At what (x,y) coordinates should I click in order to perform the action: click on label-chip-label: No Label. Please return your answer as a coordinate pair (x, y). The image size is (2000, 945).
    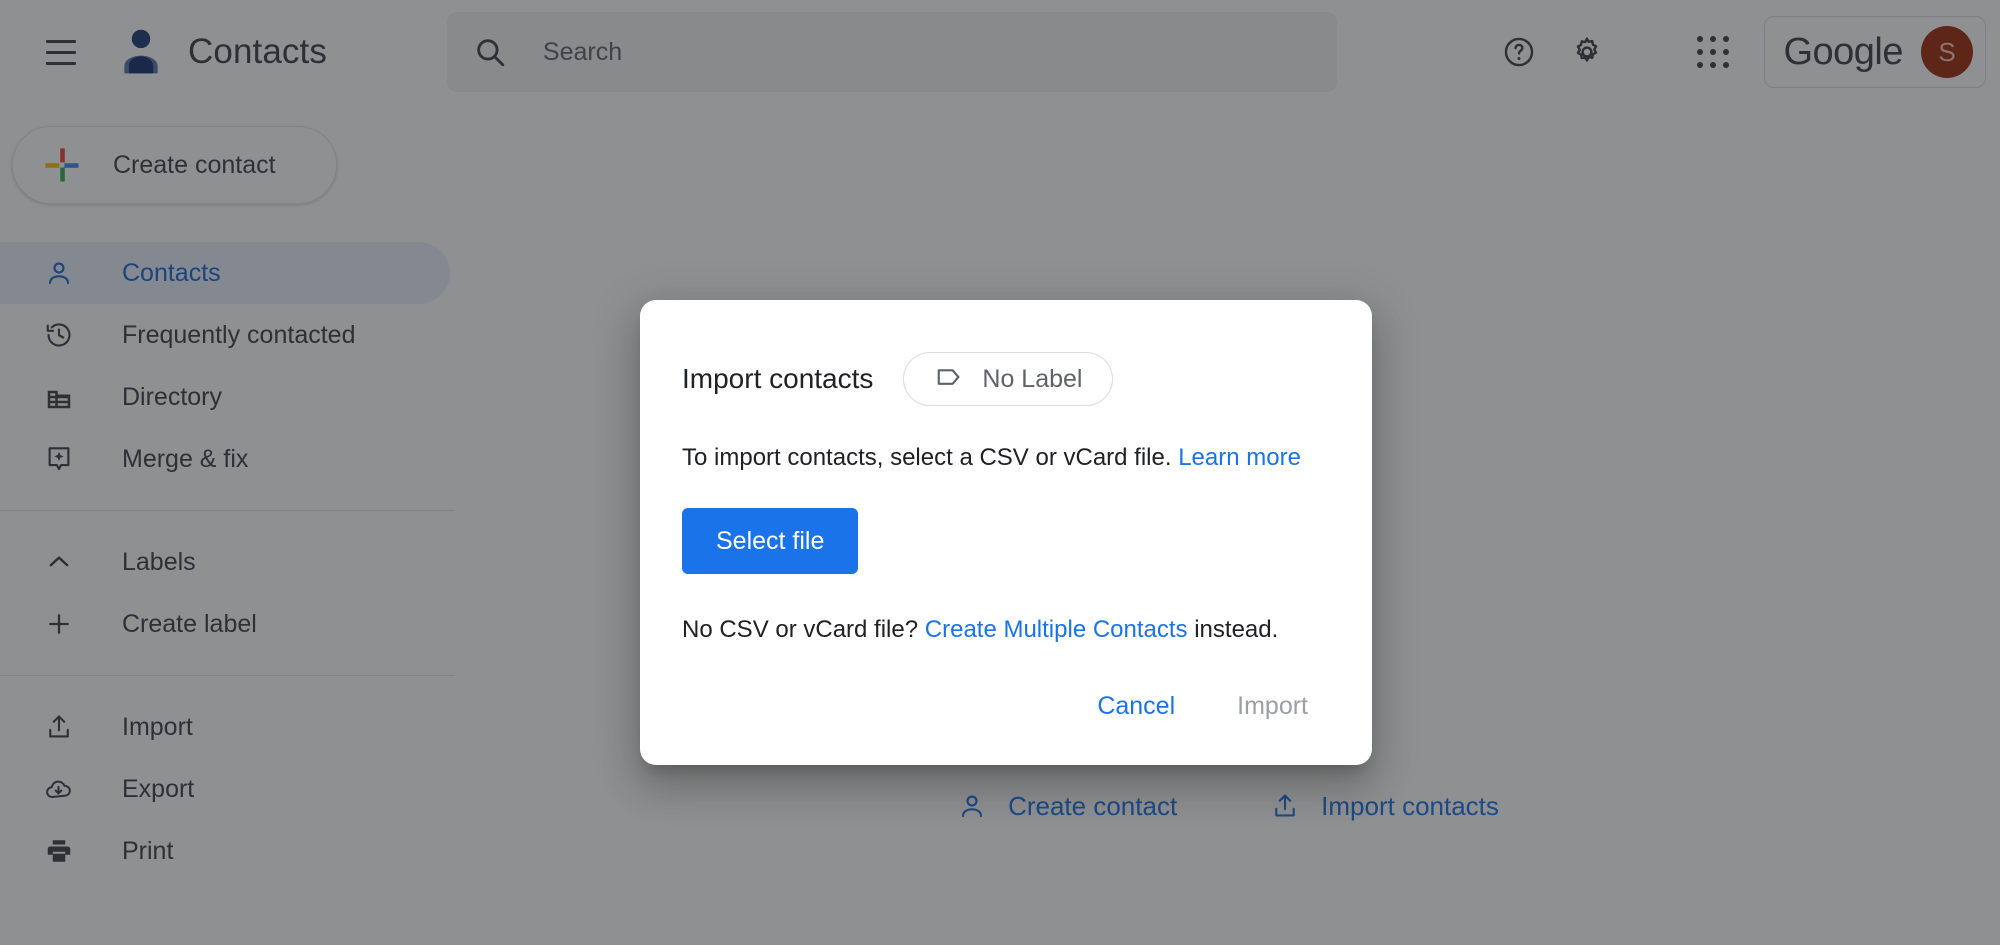
    Looking at the image, I should click on (1032, 378).